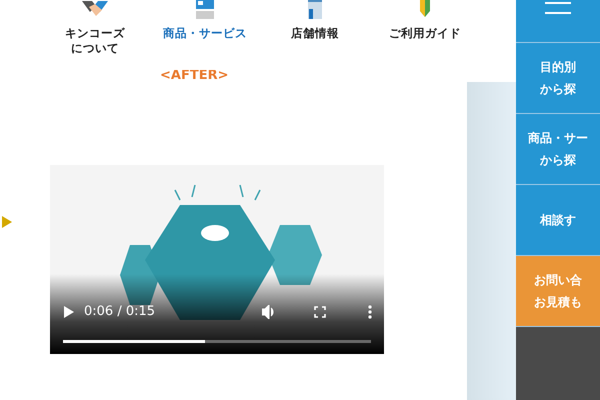  What do you see at coordinates (269, 311) in the screenshot?
I see `volume-icon` at bounding box center [269, 311].